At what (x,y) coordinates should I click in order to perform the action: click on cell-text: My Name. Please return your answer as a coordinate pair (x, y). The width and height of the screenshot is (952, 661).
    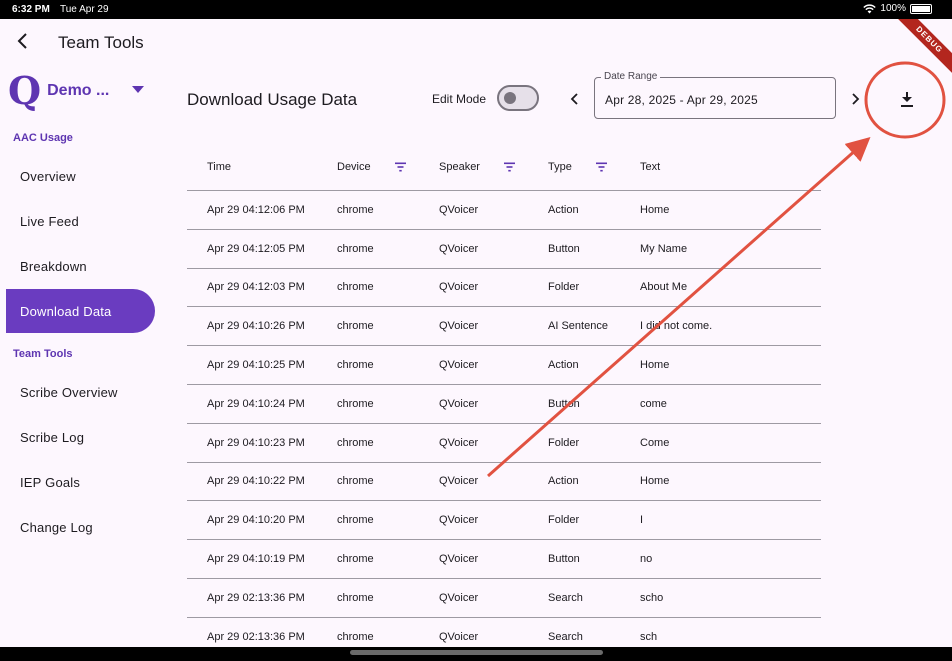
    Looking at the image, I should click on (664, 248).